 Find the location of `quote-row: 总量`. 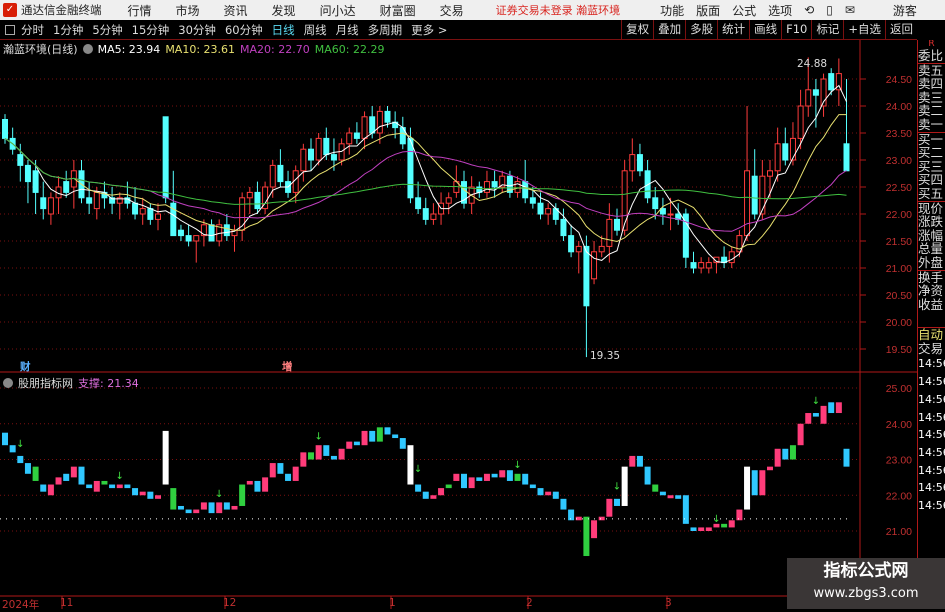

quote-row: 总量 is located at coordinates (931, 249).